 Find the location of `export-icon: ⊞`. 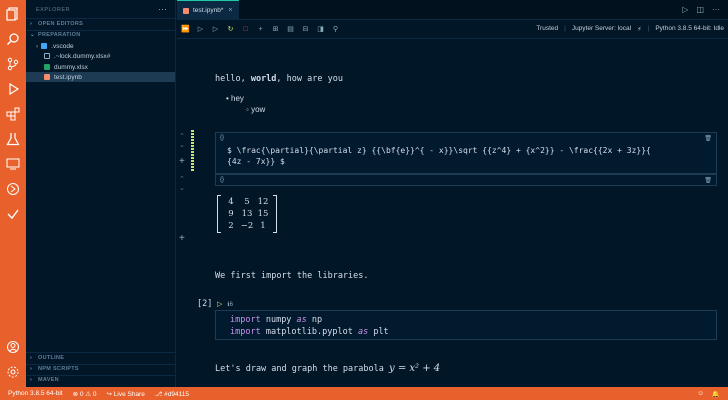

export-icon: ⊞ is located at coordinates (275, 29).